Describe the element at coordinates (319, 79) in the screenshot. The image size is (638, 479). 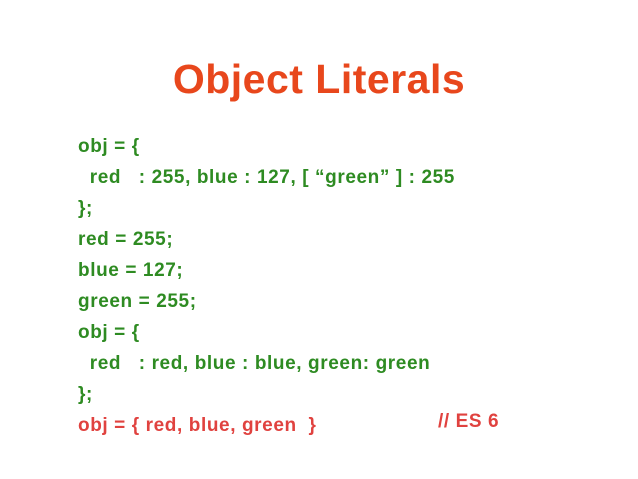
I see `slide-title: Object Literals` at that location.